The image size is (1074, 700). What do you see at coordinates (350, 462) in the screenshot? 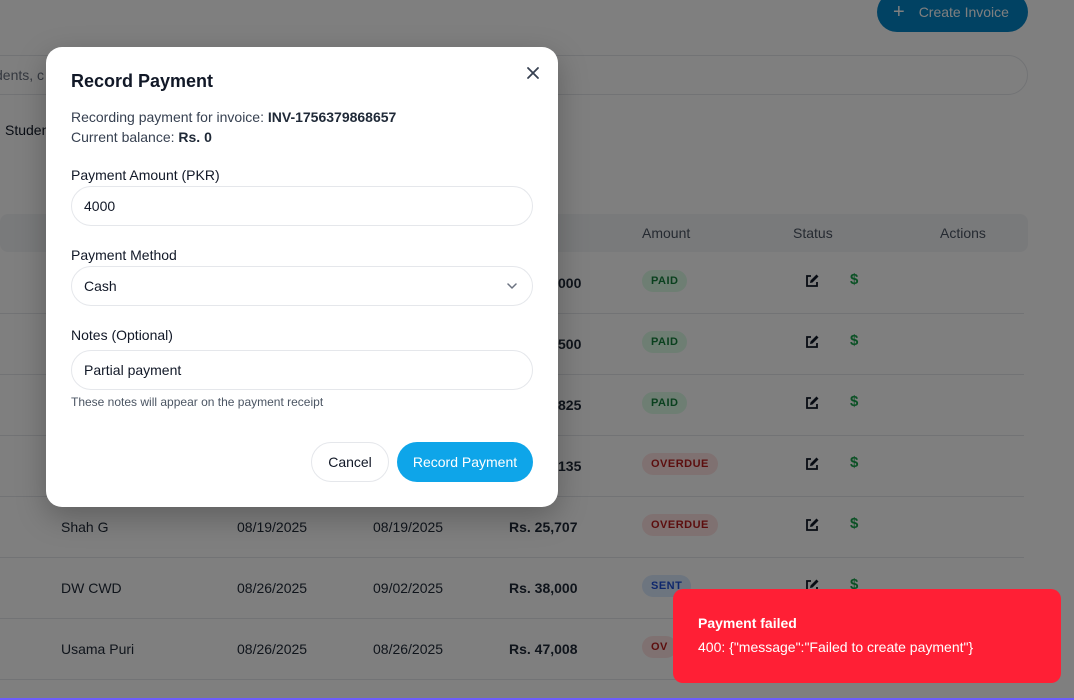
I see `cancel-button: Cancel` at bounding box center [350, 462].